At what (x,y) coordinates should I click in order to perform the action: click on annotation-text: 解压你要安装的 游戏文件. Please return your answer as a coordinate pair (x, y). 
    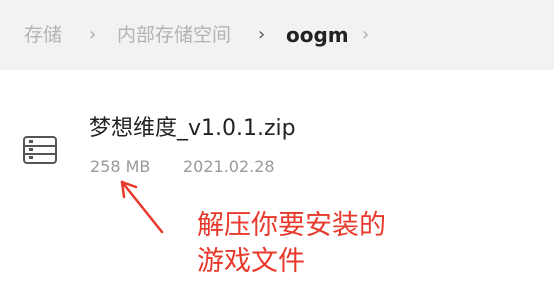
    Looking at the image, I should click on (327, 244).